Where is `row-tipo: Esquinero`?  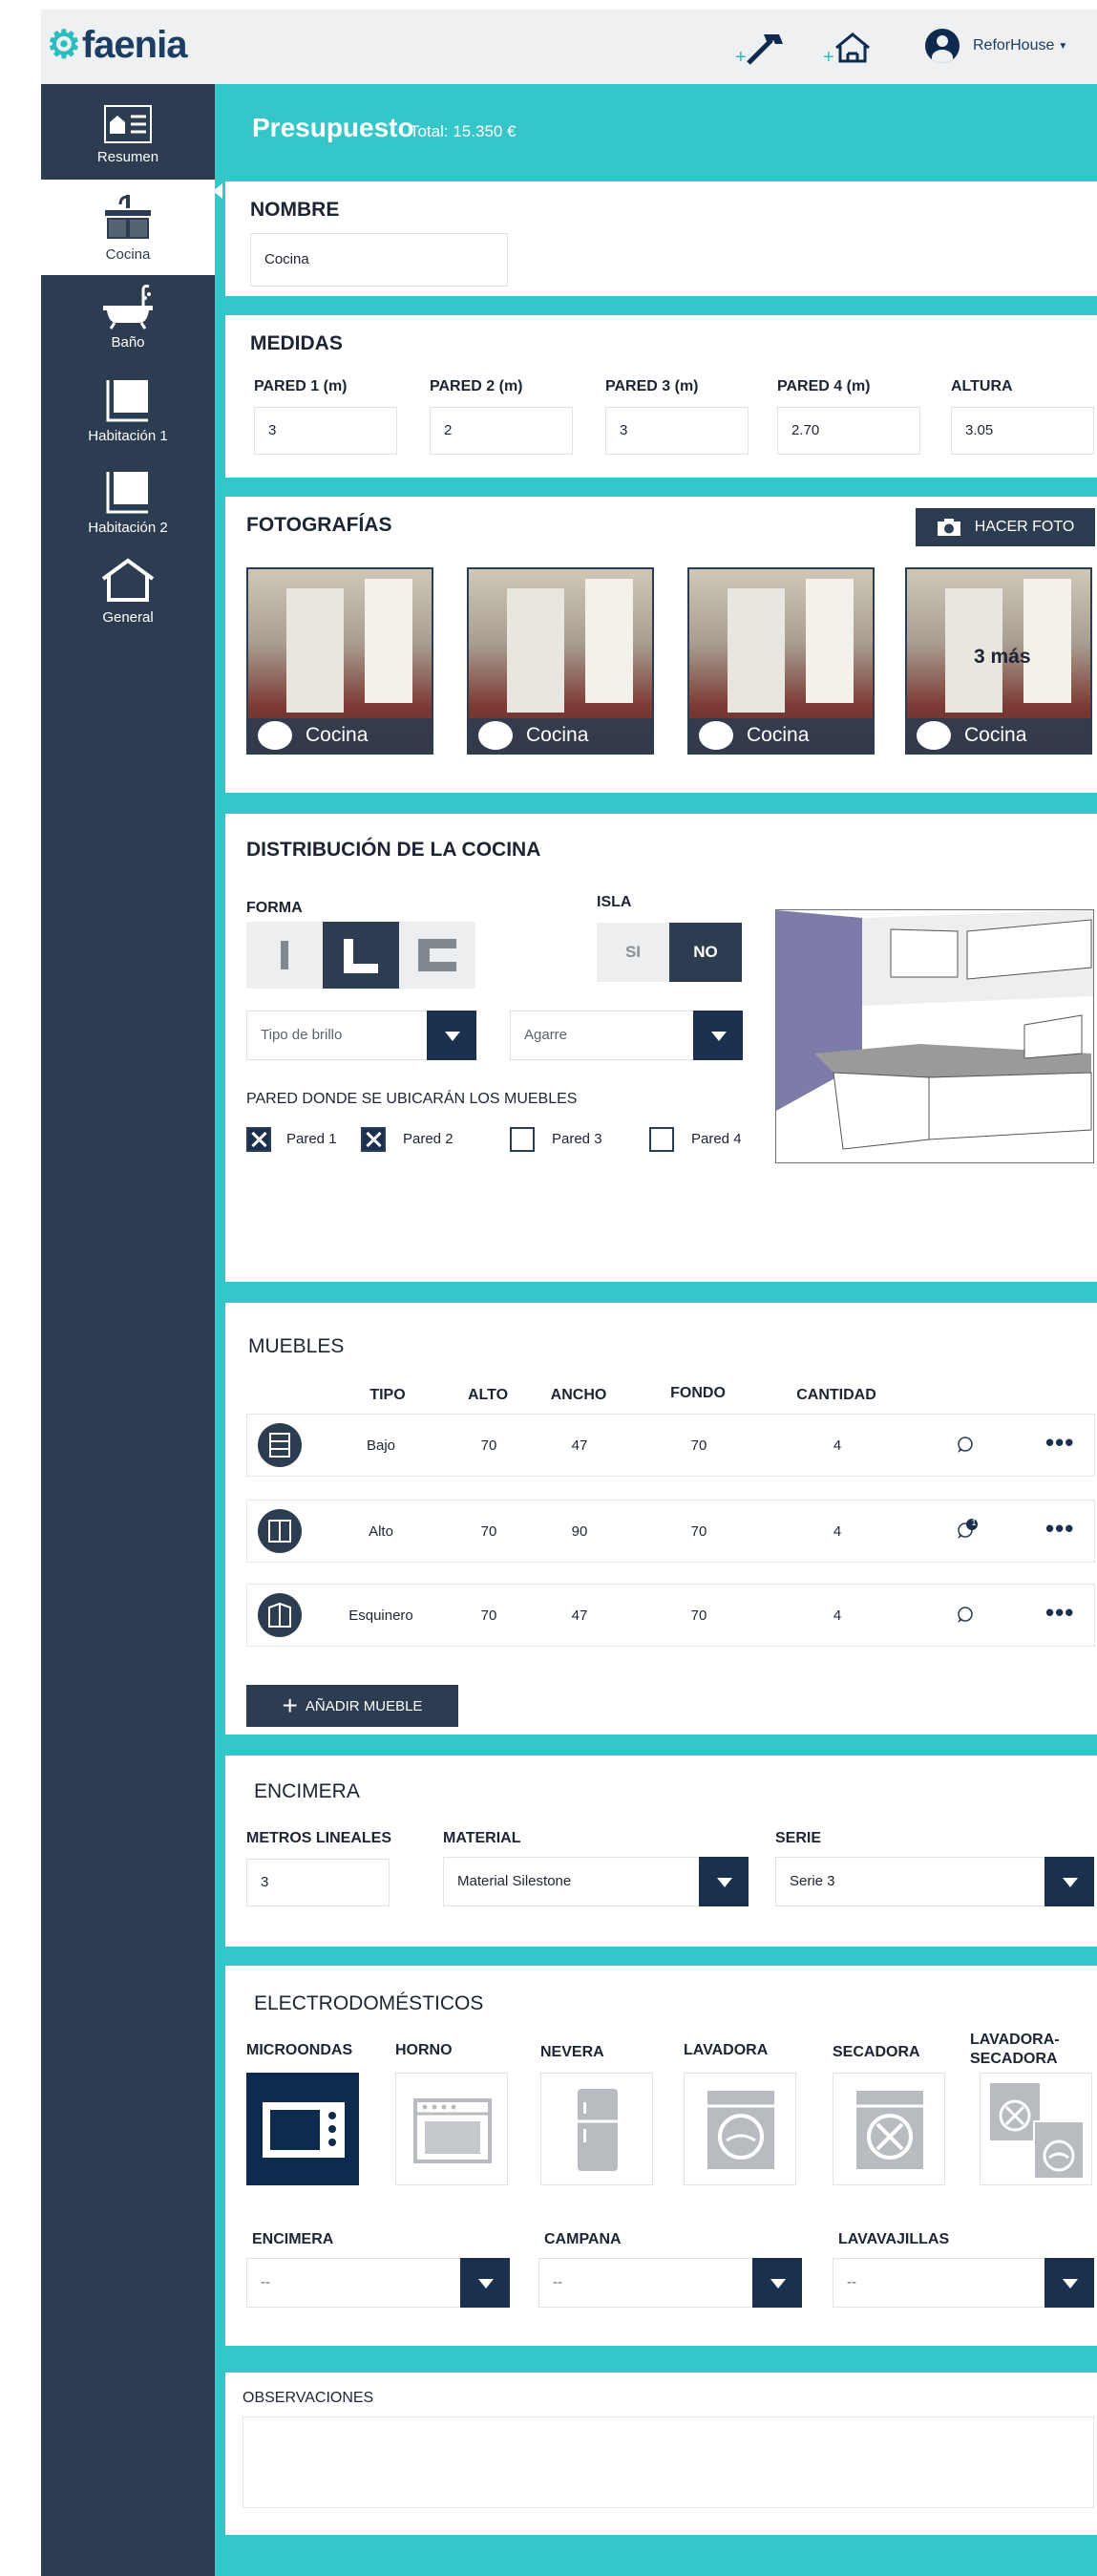 row-tipo: Esquinero is located at coordinates (380, 1615).